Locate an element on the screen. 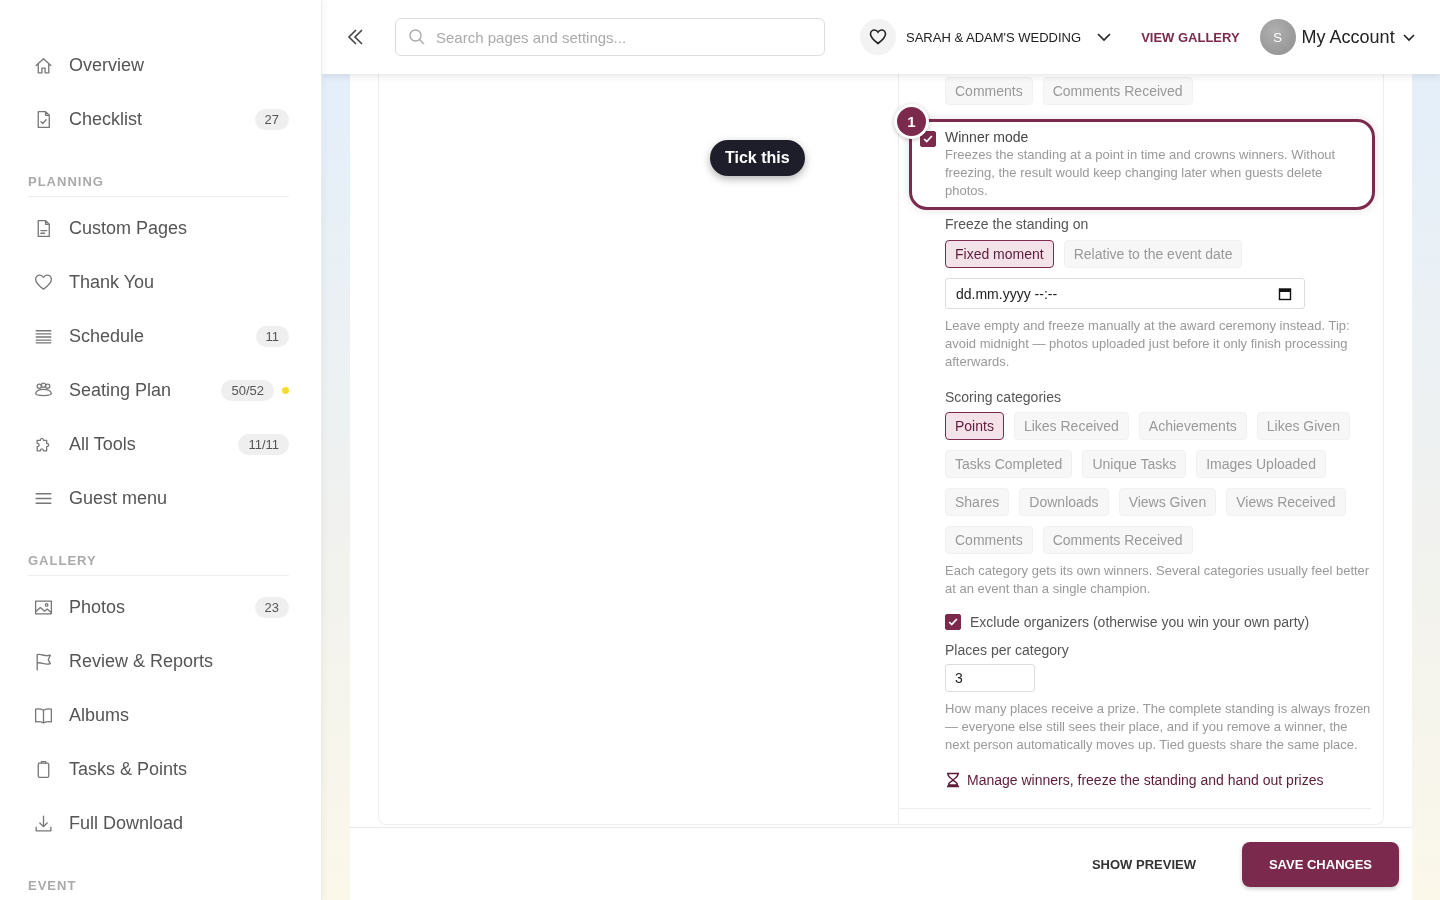 The image size is (1440, 900). count-badge: 11 is located at coordinates (272, 336).